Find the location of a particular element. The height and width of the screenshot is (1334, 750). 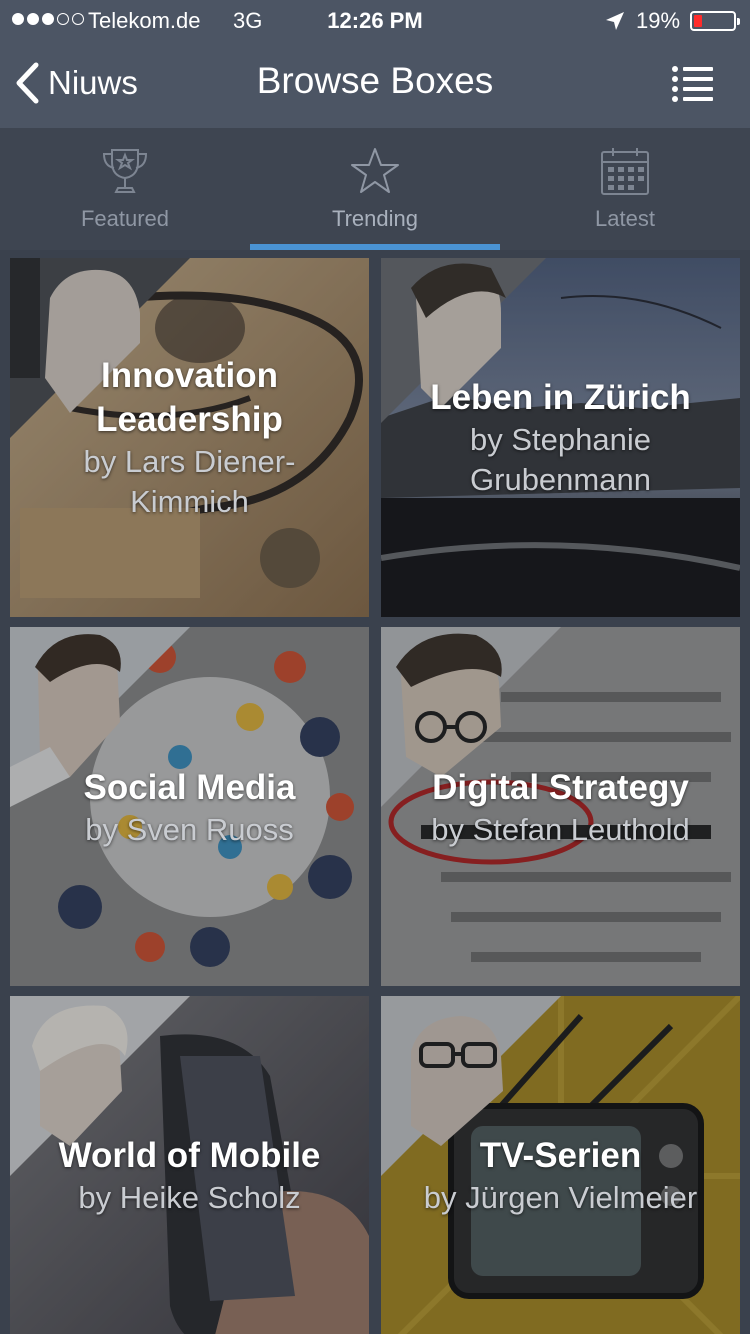

box-text: Social Media by Sven Ruoss is located at coordinates (189, 808).